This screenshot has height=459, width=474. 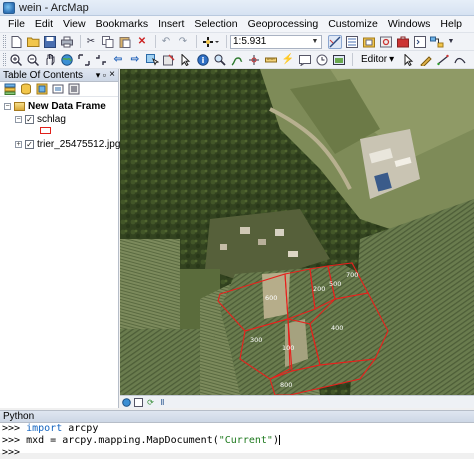 I want to click on menu-file: File, so click(x=16, y=24).